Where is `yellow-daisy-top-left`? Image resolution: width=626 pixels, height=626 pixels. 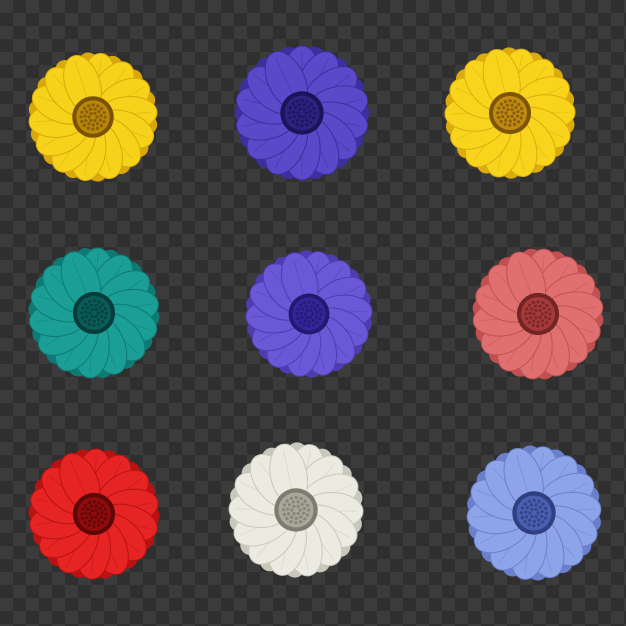
yellow-daisy-top-left is located at coordinates (93, 117).